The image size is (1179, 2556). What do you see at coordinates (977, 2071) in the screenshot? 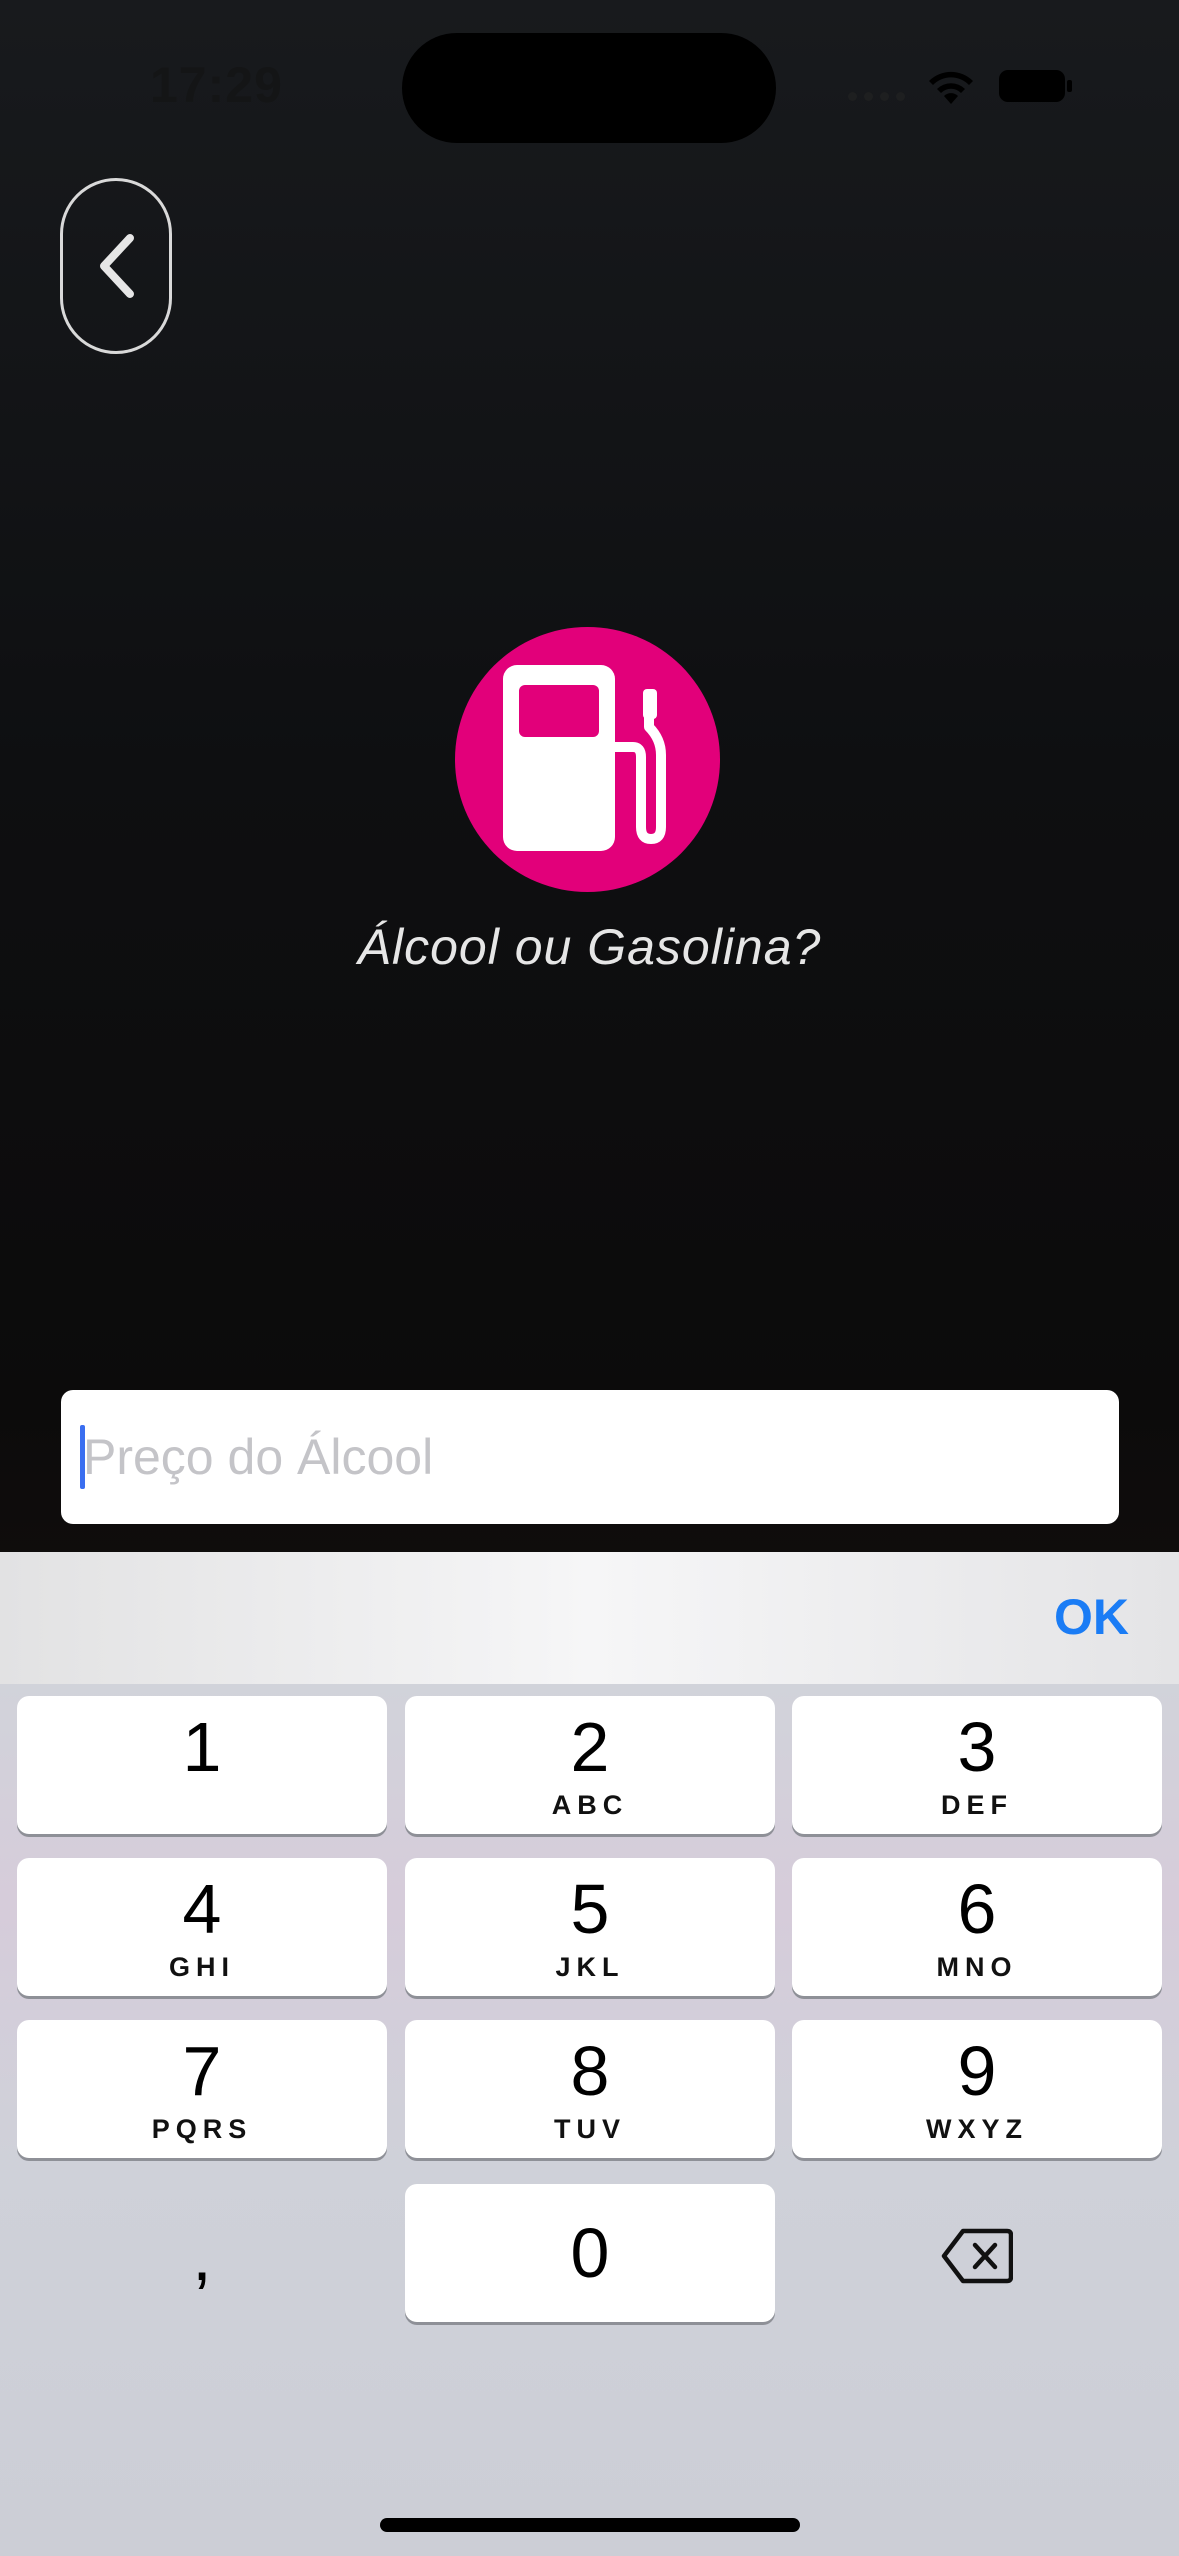
I see `key-digit: 9` at bounding box center [977, 2071].